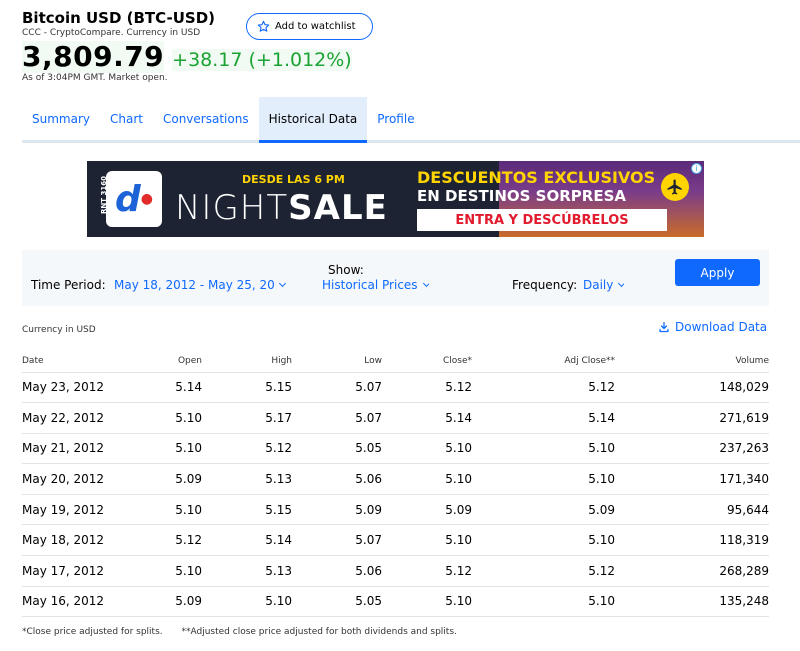  What do you see at coordinates (93, 56) in the screenshot?
I see `current-price: 3,809.79` at bounding box center [93, 56].